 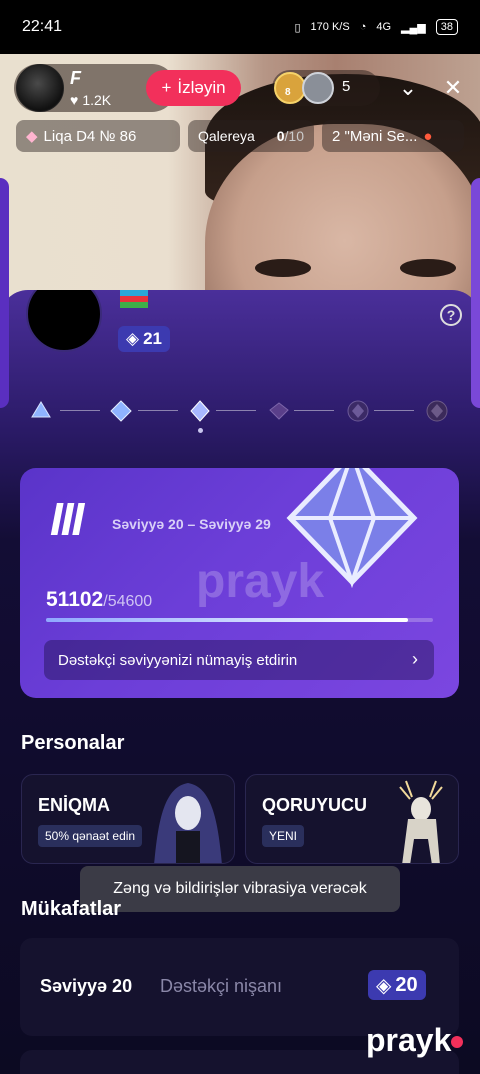 What do you see at coordinates (346, 86) in the screenshot?
I see `viewer-count: 5` at bounding box center [346, 86].